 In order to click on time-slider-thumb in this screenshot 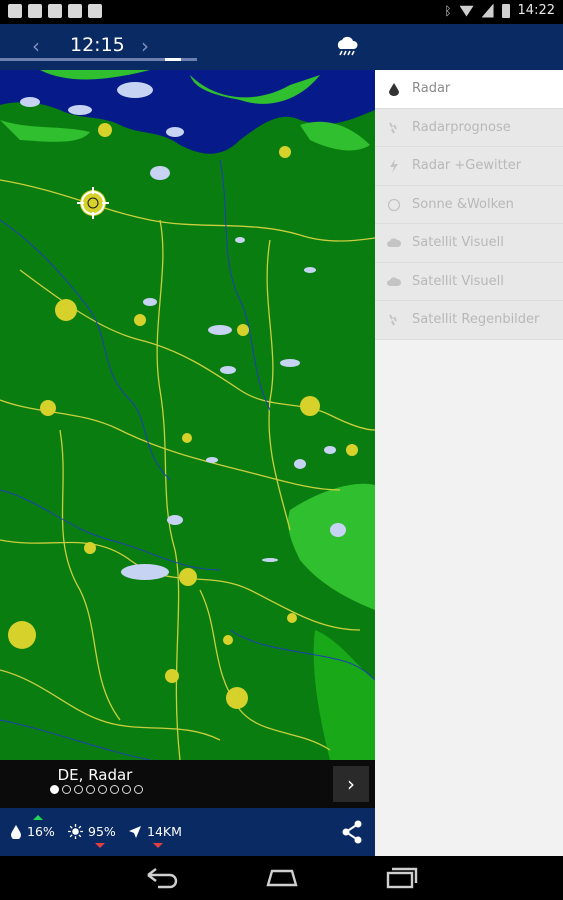, I will do `click(173, 59)`.